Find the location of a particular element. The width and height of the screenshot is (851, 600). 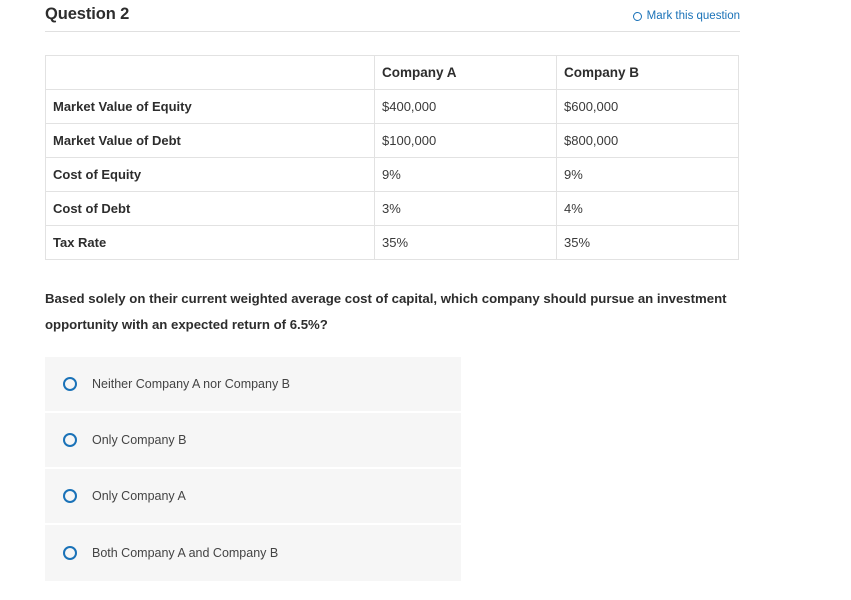

cell-company-b: 4% is located at coordinates (647, 208).